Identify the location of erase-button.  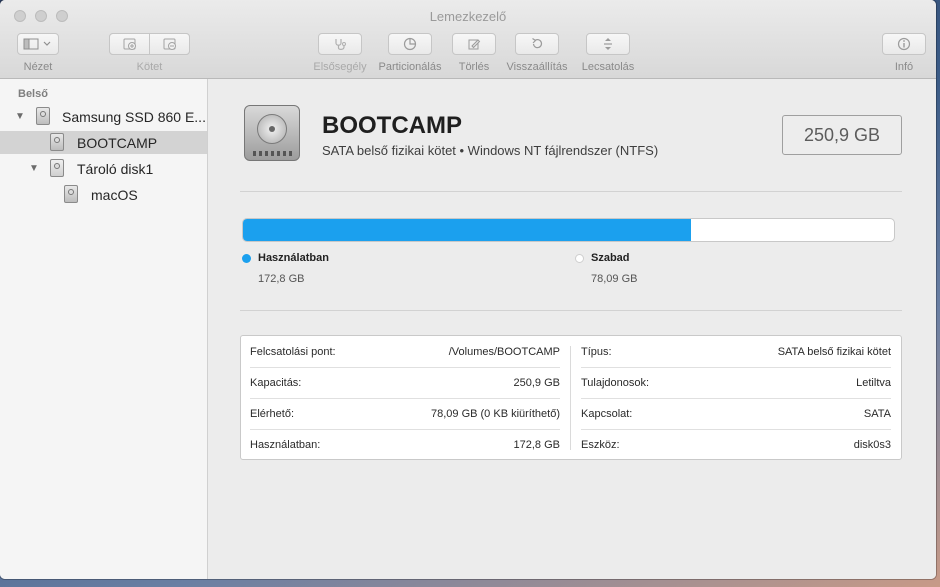
(474, 44).